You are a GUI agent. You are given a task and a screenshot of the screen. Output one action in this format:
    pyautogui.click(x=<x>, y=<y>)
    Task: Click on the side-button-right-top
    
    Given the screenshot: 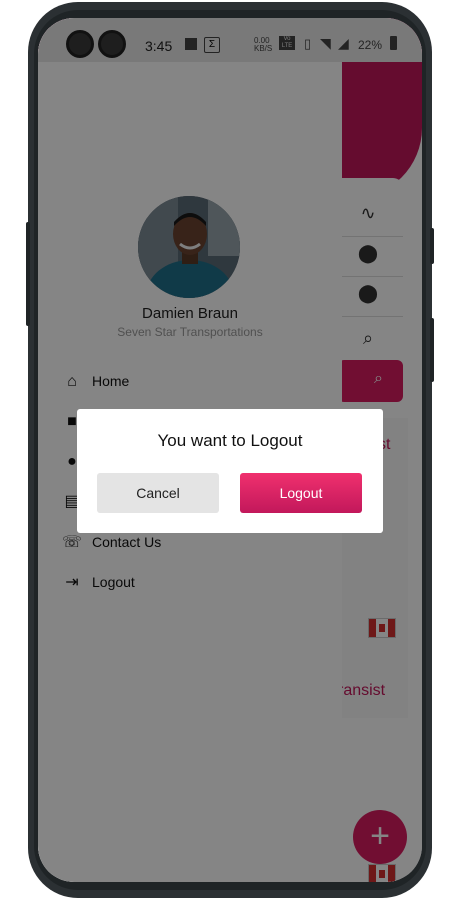 What is the action you would take?
    pyautogui.click(x=432, y=246)
    